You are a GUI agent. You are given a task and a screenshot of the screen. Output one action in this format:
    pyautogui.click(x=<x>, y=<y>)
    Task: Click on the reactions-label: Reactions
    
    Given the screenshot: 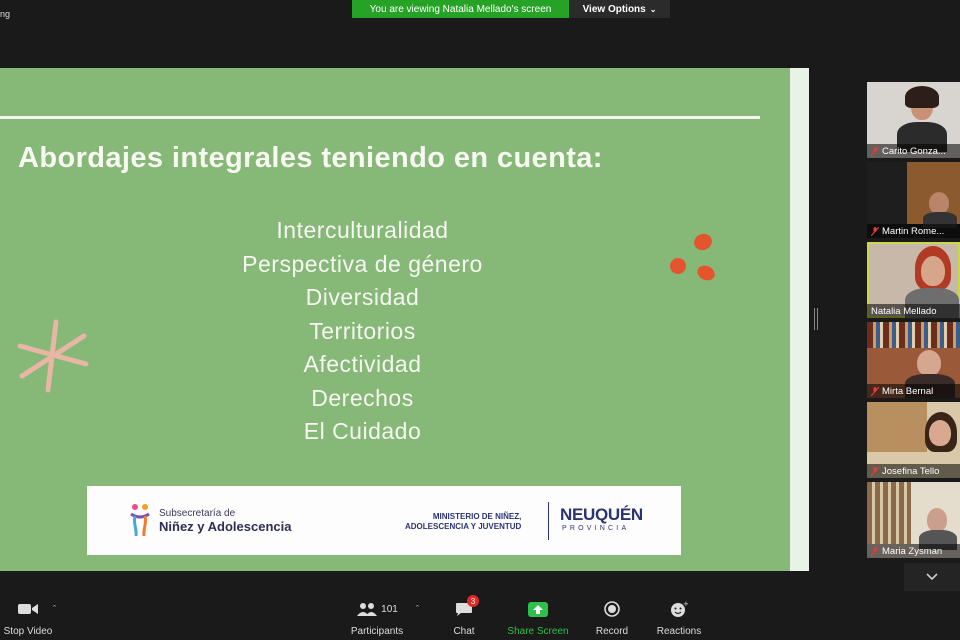 What is the action you would take?
    pyautogui.click(x=679, y=631)
    